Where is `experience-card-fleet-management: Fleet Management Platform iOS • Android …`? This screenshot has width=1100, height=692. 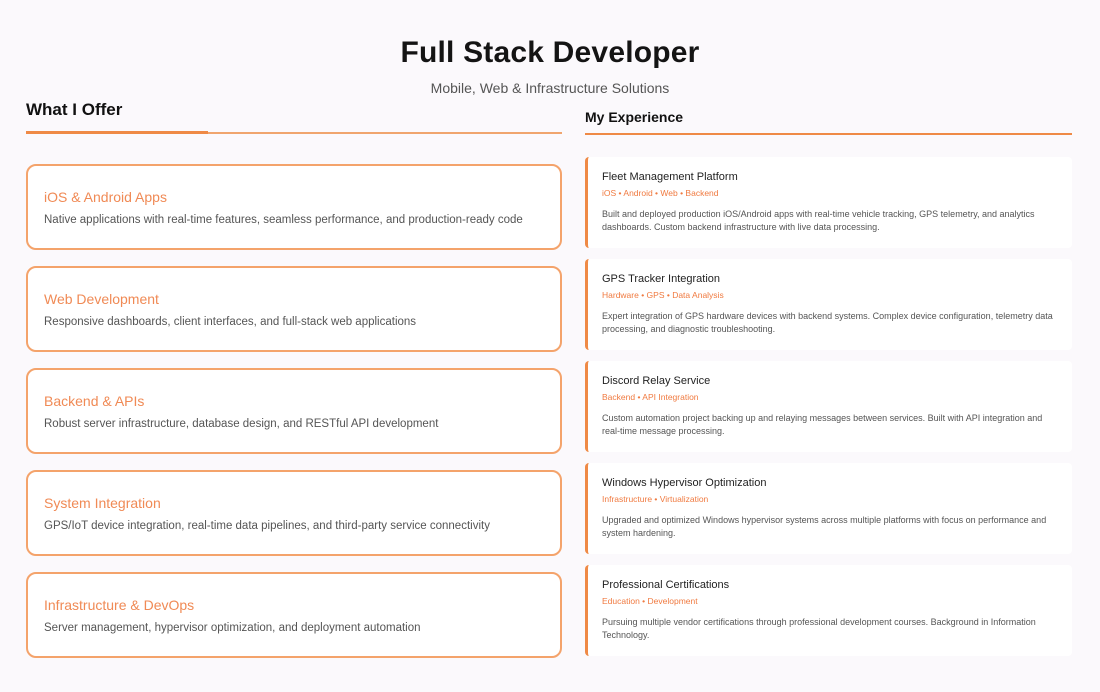 experience-card-fleet-management: Fleet Management Platform iOS • Android … is located at coordinates (828, 202).